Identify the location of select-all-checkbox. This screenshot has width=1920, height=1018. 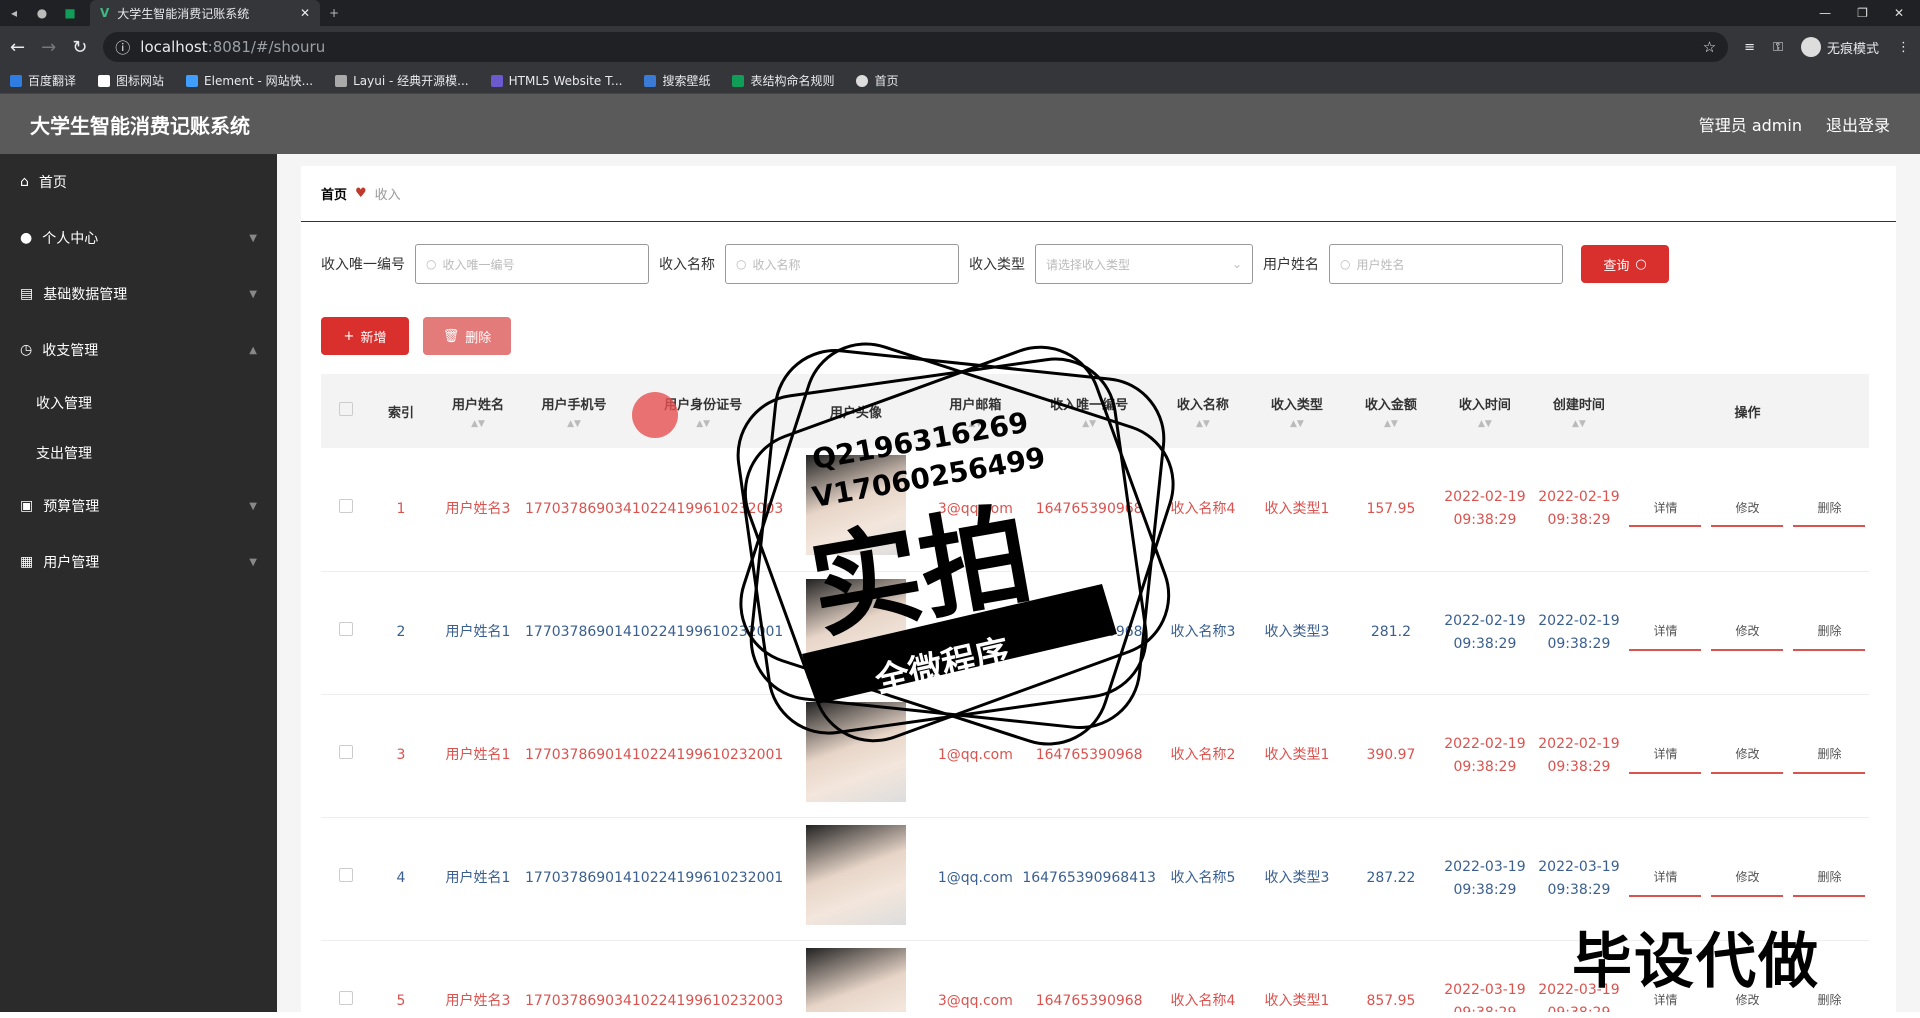
(346, 409).